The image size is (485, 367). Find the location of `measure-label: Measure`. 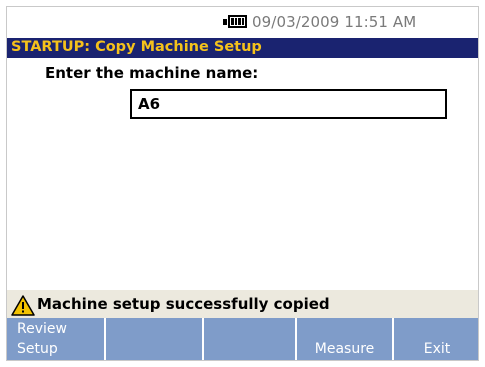

measure-label: Measure is located at coordinates (344, 349).